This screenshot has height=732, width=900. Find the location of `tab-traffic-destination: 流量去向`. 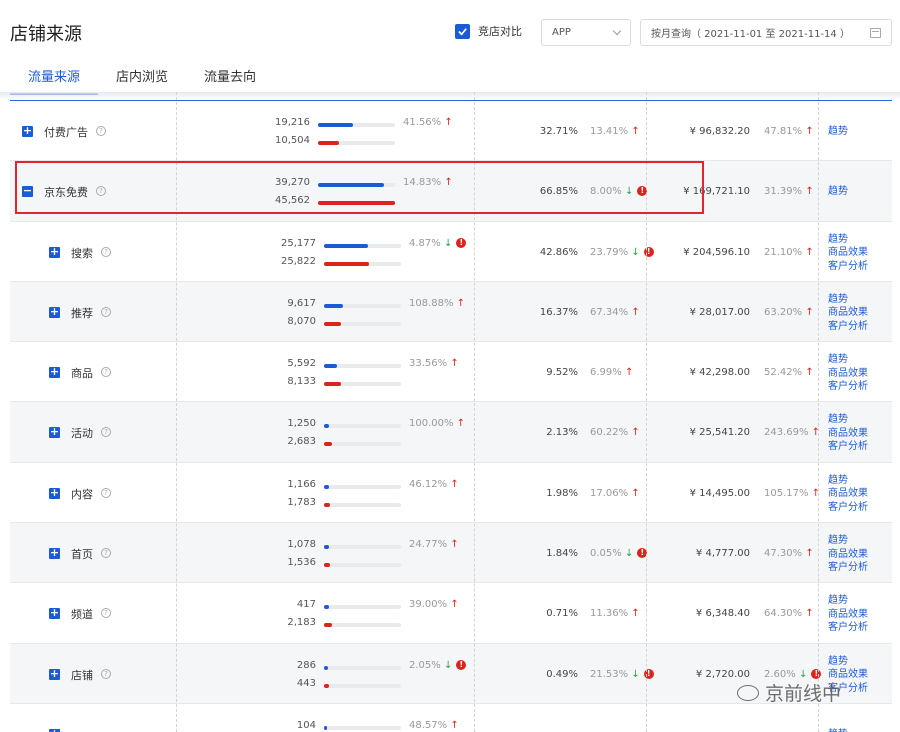

tab-traffic-destination: 流量去向 is located at coordinates (230, 78).